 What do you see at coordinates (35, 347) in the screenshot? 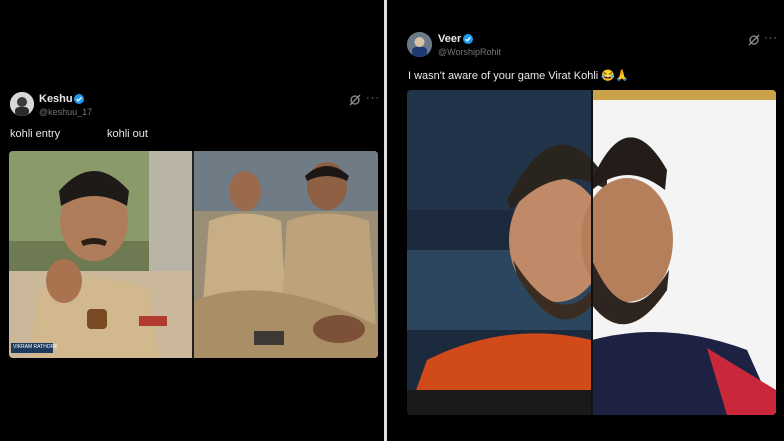
I see `image-badge: VIKRAM RATHORE` at bounding box center [35, 347].